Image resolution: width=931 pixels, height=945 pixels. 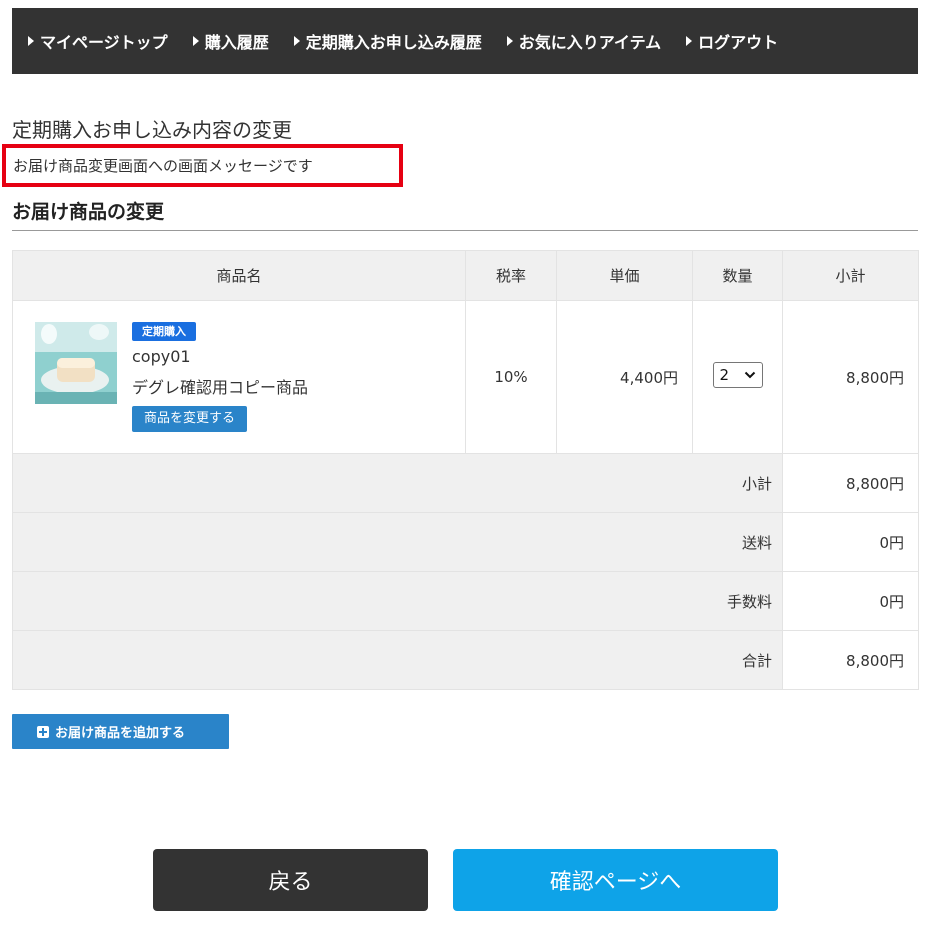 I want to click on product-name: デグレ確認用コピー商品, so click(x=220, y=387).